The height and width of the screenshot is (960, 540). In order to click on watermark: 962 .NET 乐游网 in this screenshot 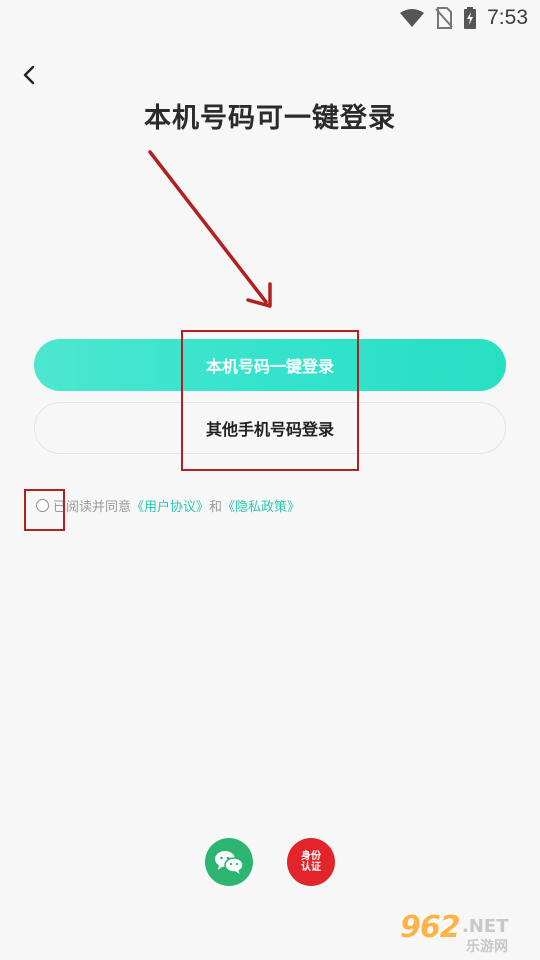, I will do `click(466, 932)`.